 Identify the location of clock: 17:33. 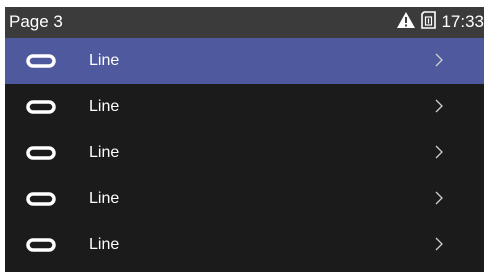
(462, 21).